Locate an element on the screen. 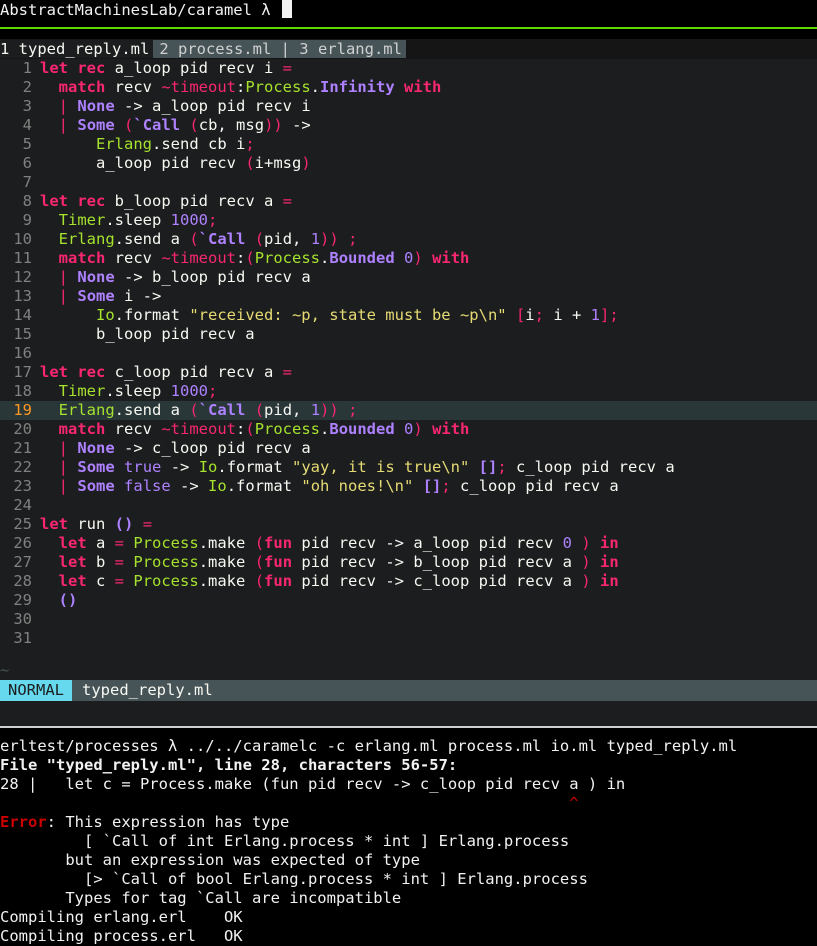  line-number: 21 is located at coordinates (22, 448).